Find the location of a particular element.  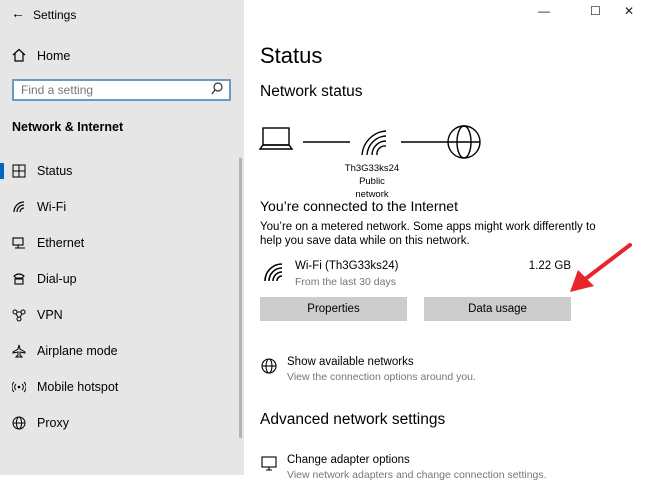

wifi-signal-icon is located at coordinates (374, 143).